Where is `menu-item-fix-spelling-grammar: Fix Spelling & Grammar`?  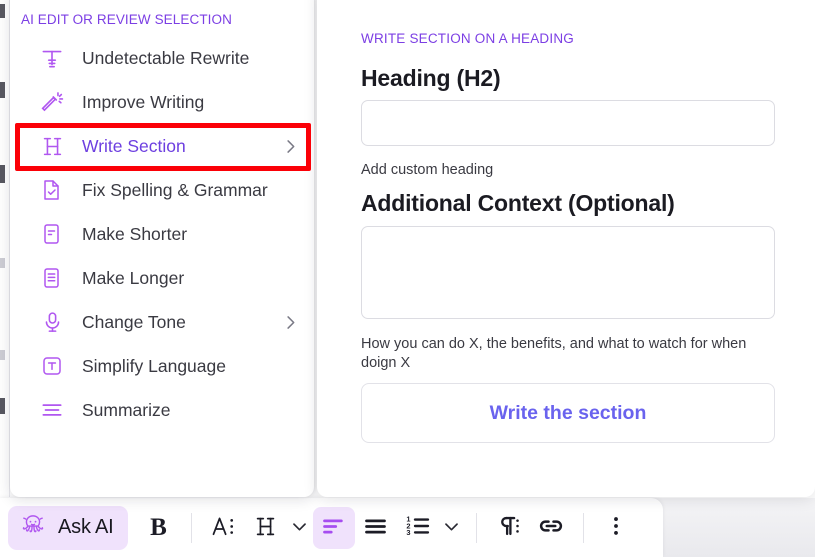
menu-item-fix-spelling-grammar: Fix Spelling & Grammar is located at coordinates (162, 190).